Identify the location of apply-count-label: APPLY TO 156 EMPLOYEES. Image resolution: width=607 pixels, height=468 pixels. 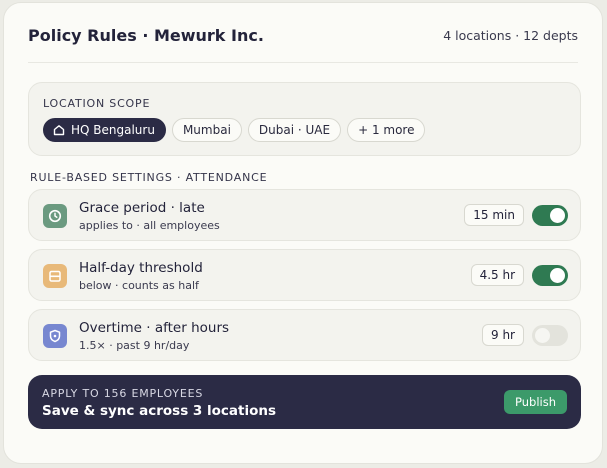
(123, 393).